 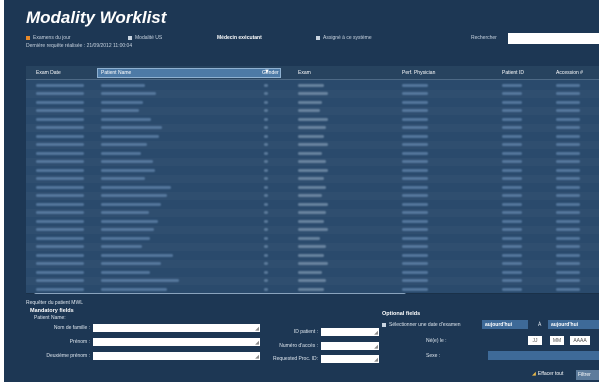 What do you see at coordinates (176, 328) in the screenshot?
I see `last-name-field: ◢` at bounding box center [176, 328].